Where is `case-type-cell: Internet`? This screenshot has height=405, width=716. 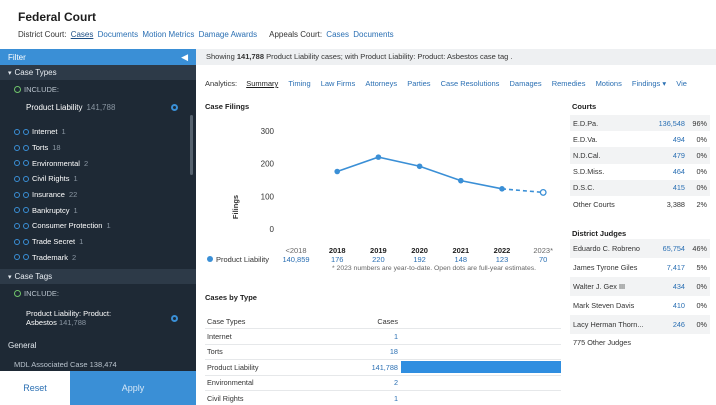
case-type-cell: Internet is located at coordinates (219, 337).